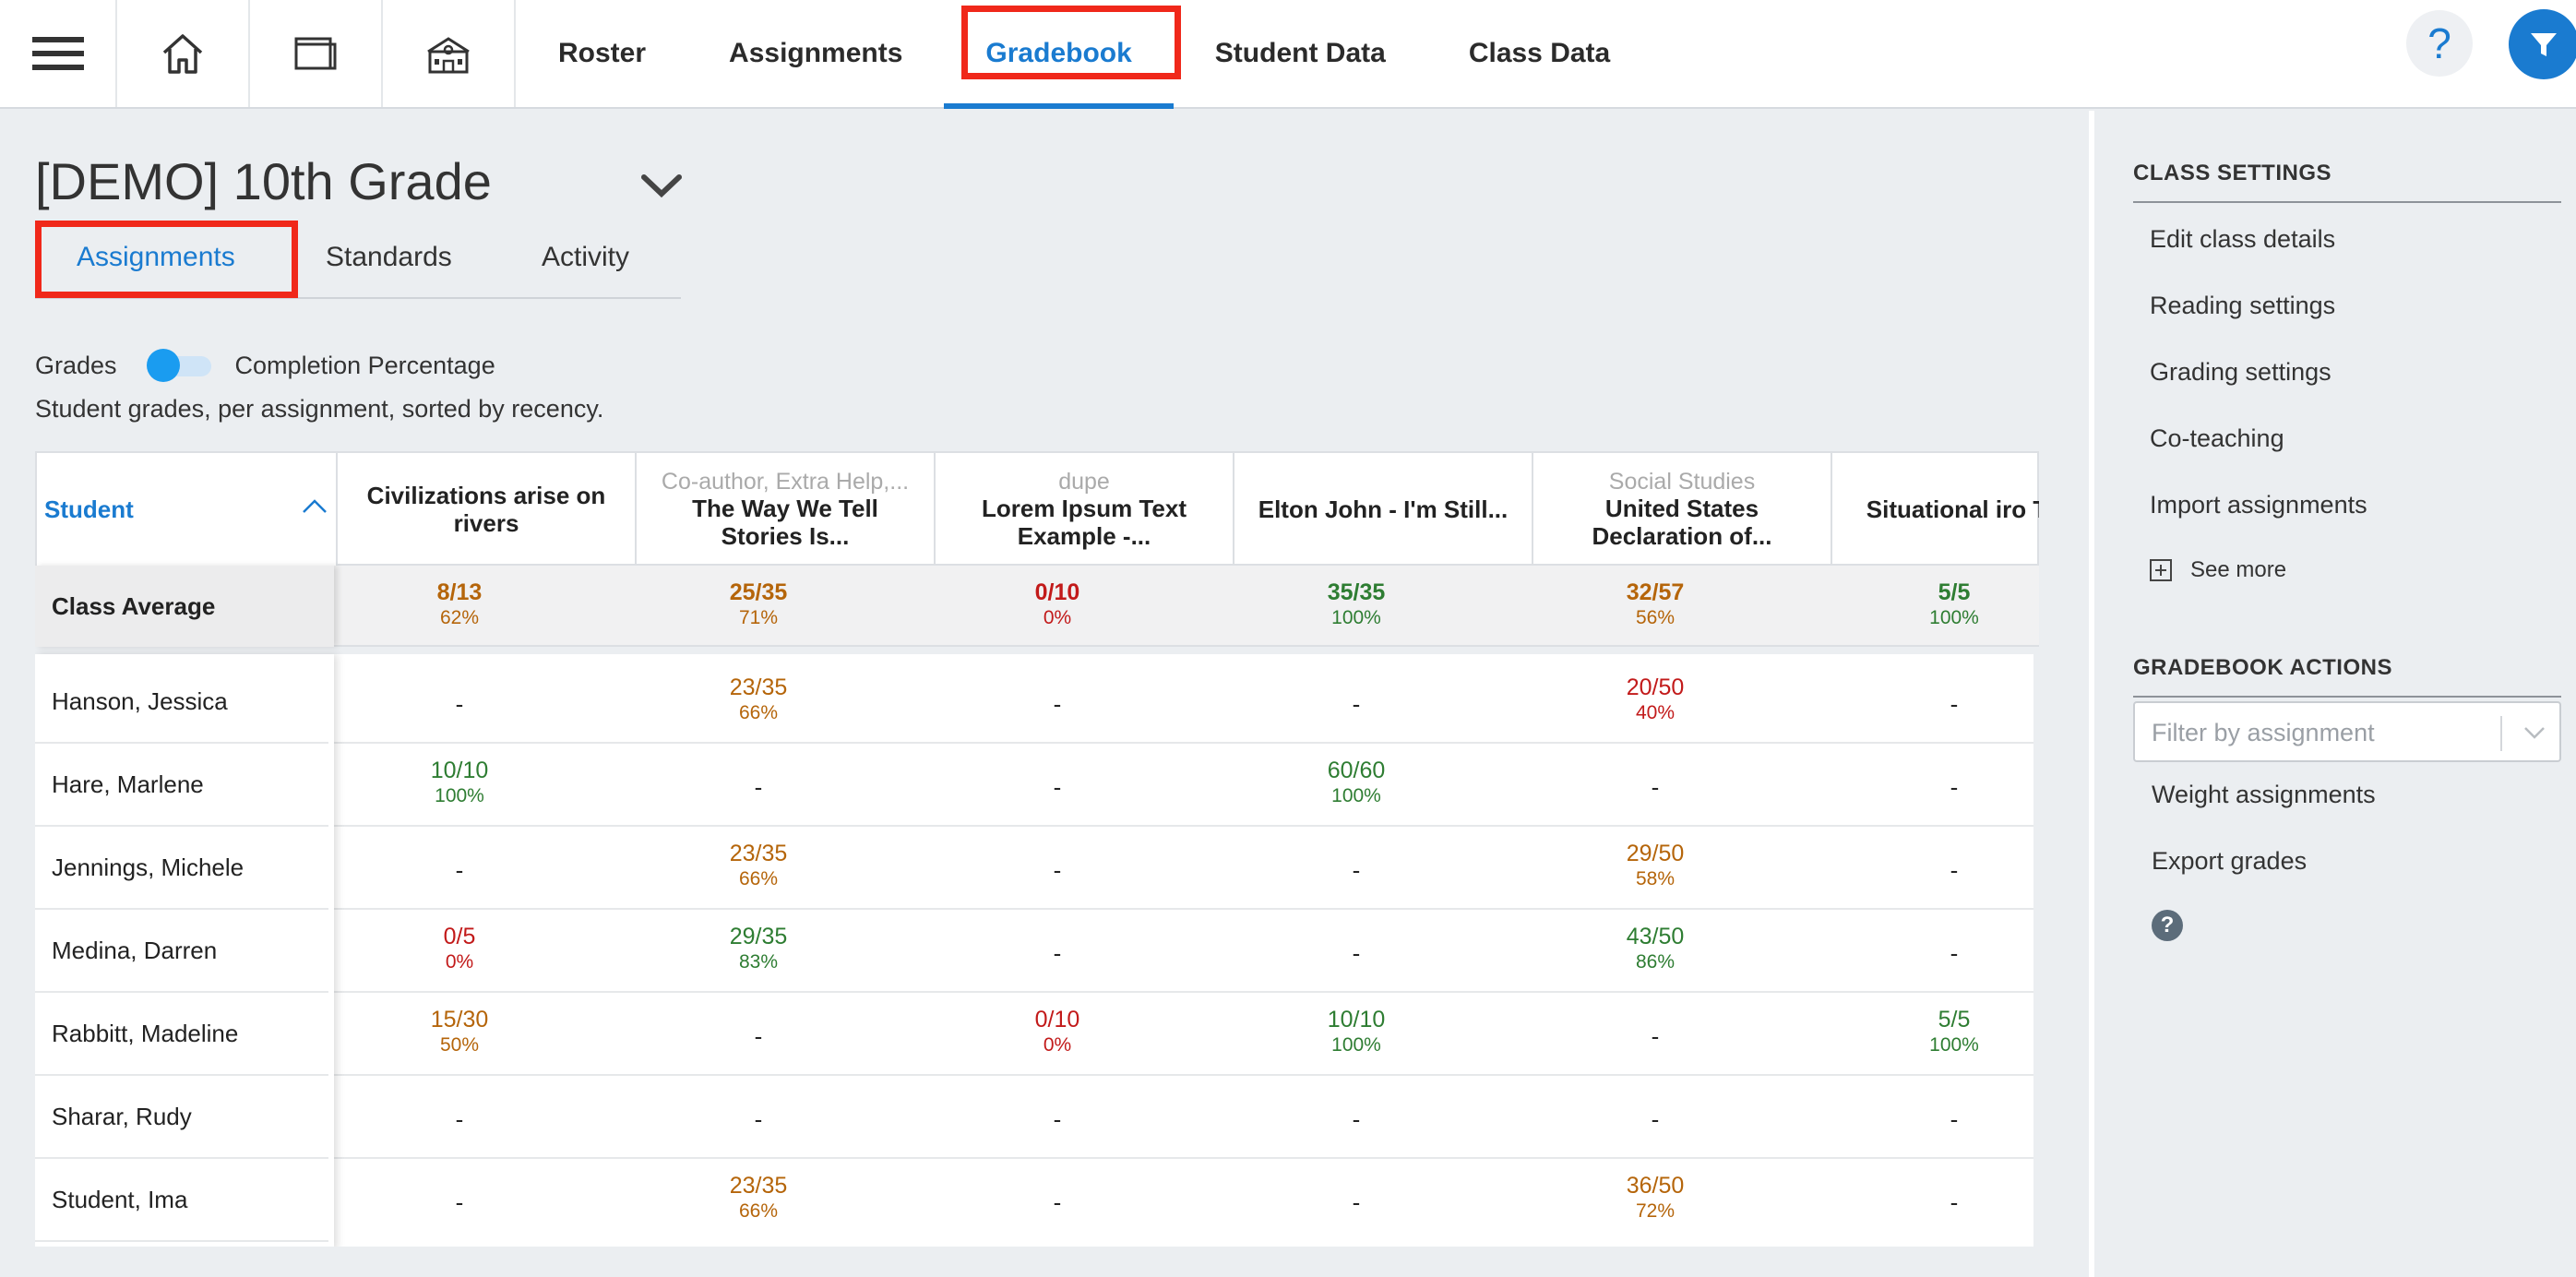  I want to click on hamburger-icon, so click(57, 53).